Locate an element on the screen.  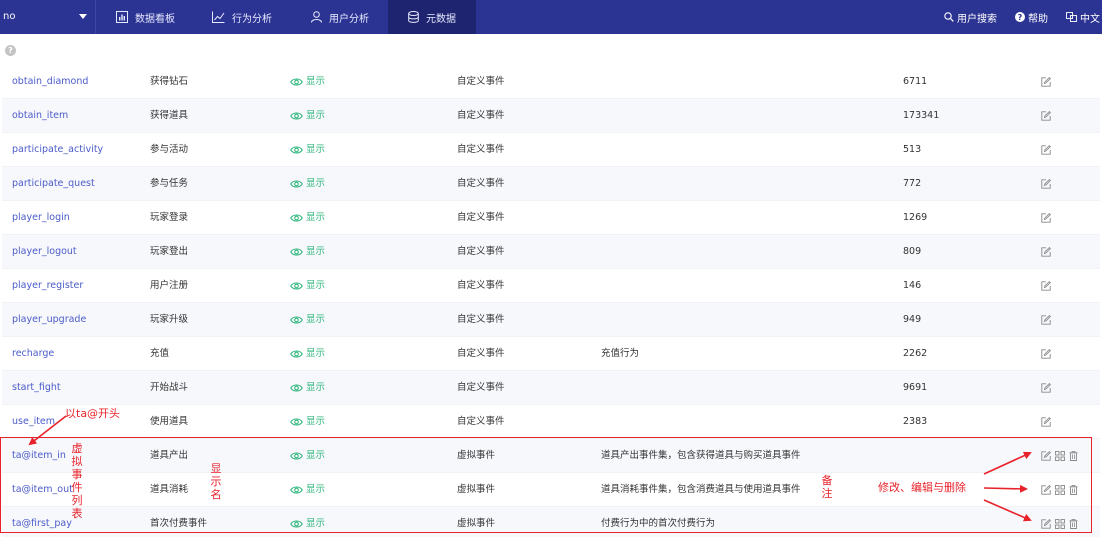
event-display-name: 充值 is located at coordinates (160, 353).